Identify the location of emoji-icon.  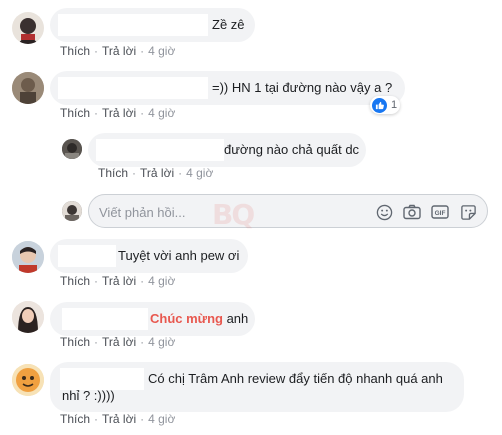
(384, 212).